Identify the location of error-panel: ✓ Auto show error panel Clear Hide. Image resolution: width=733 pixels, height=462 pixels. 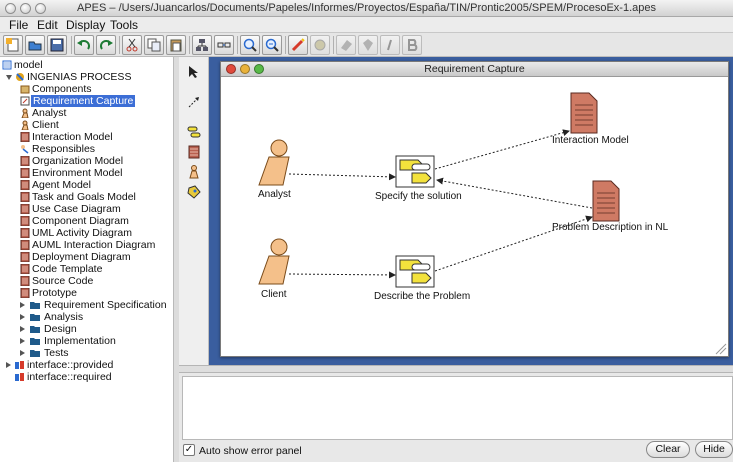
(456, 417).